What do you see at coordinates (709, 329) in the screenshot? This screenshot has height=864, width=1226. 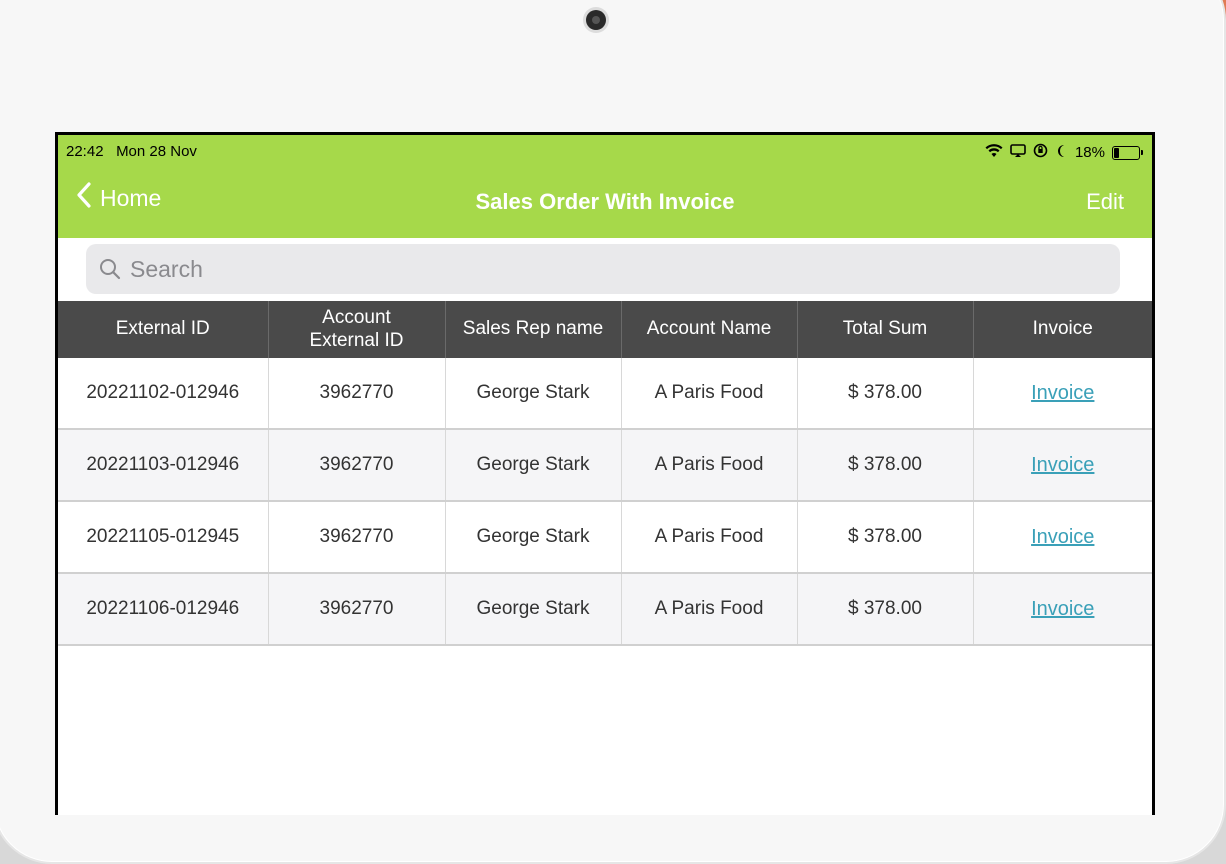 I see `column-header-account-name: Account Name` at bounding box center [709, 329].